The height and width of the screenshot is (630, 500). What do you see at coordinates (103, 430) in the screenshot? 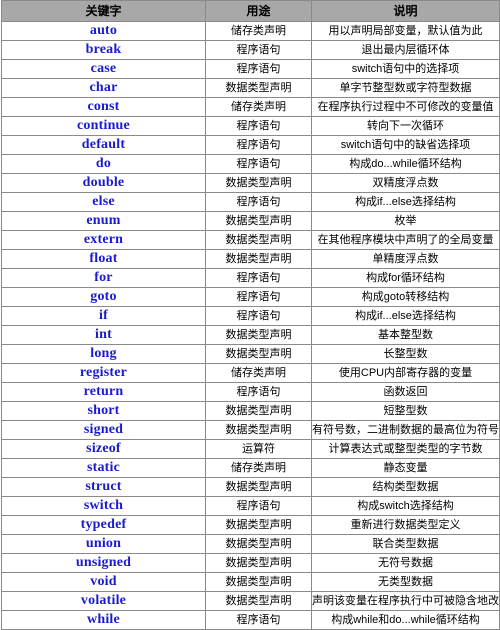
I see `keyword-cell: signed` at bounding box center [103, 430].